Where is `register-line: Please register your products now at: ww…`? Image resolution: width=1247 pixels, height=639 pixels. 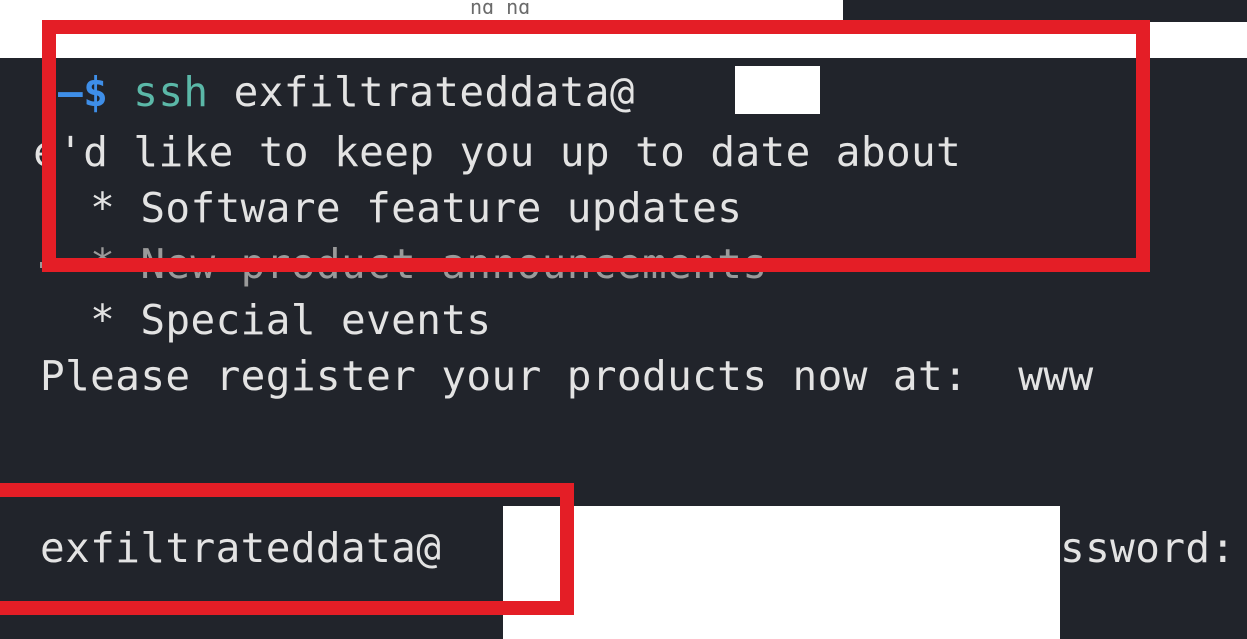 register-line: Please register your products now at: ww… is located at coordinates (567, 376).